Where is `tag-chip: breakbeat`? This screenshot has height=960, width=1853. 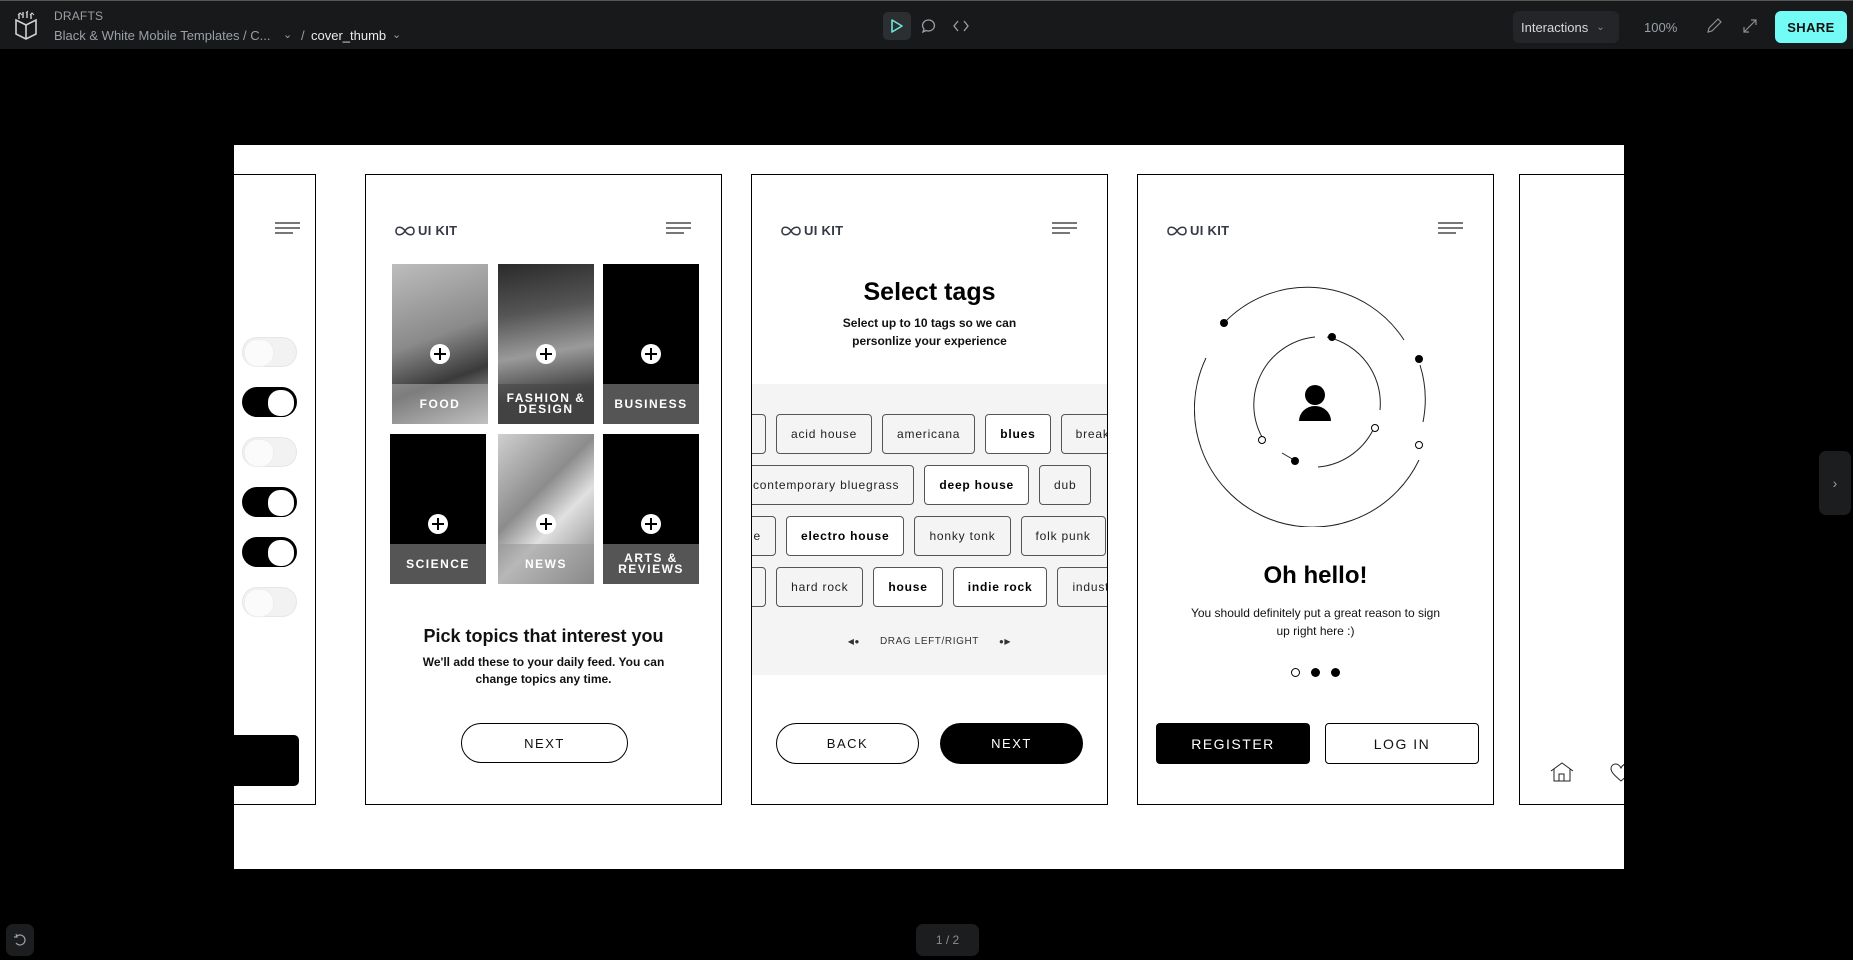 tag-chip: breakbeat is located at coordinates (1083, 434).